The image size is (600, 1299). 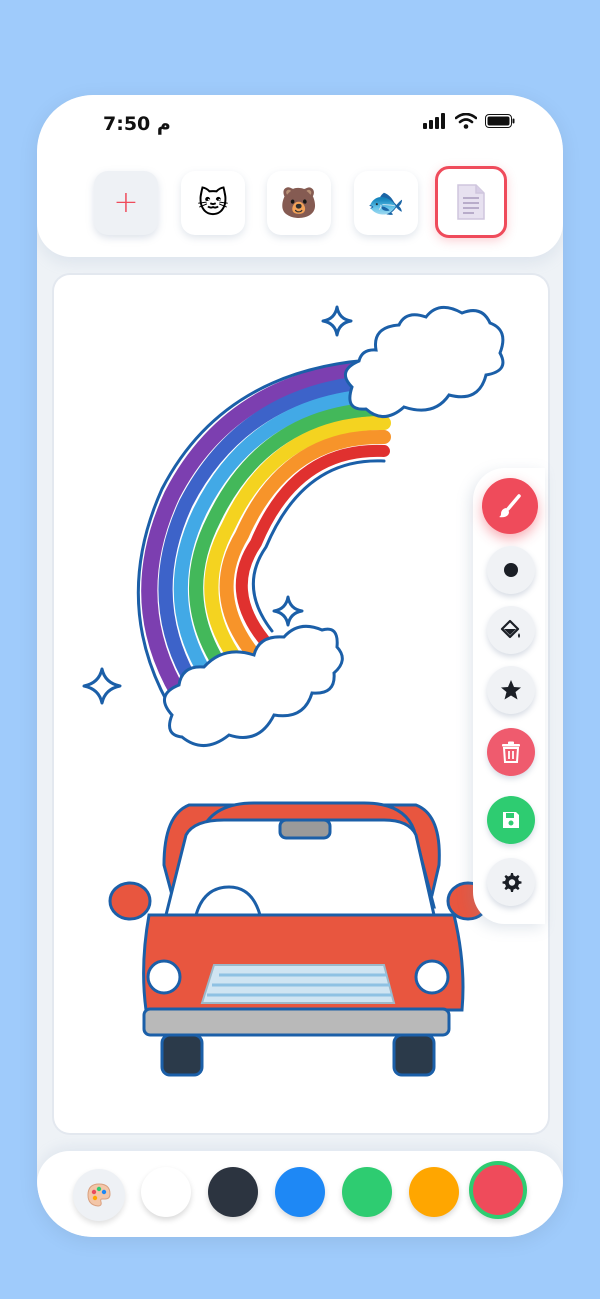 I want to click on plus-icon: +, so click(x=126, y=202).